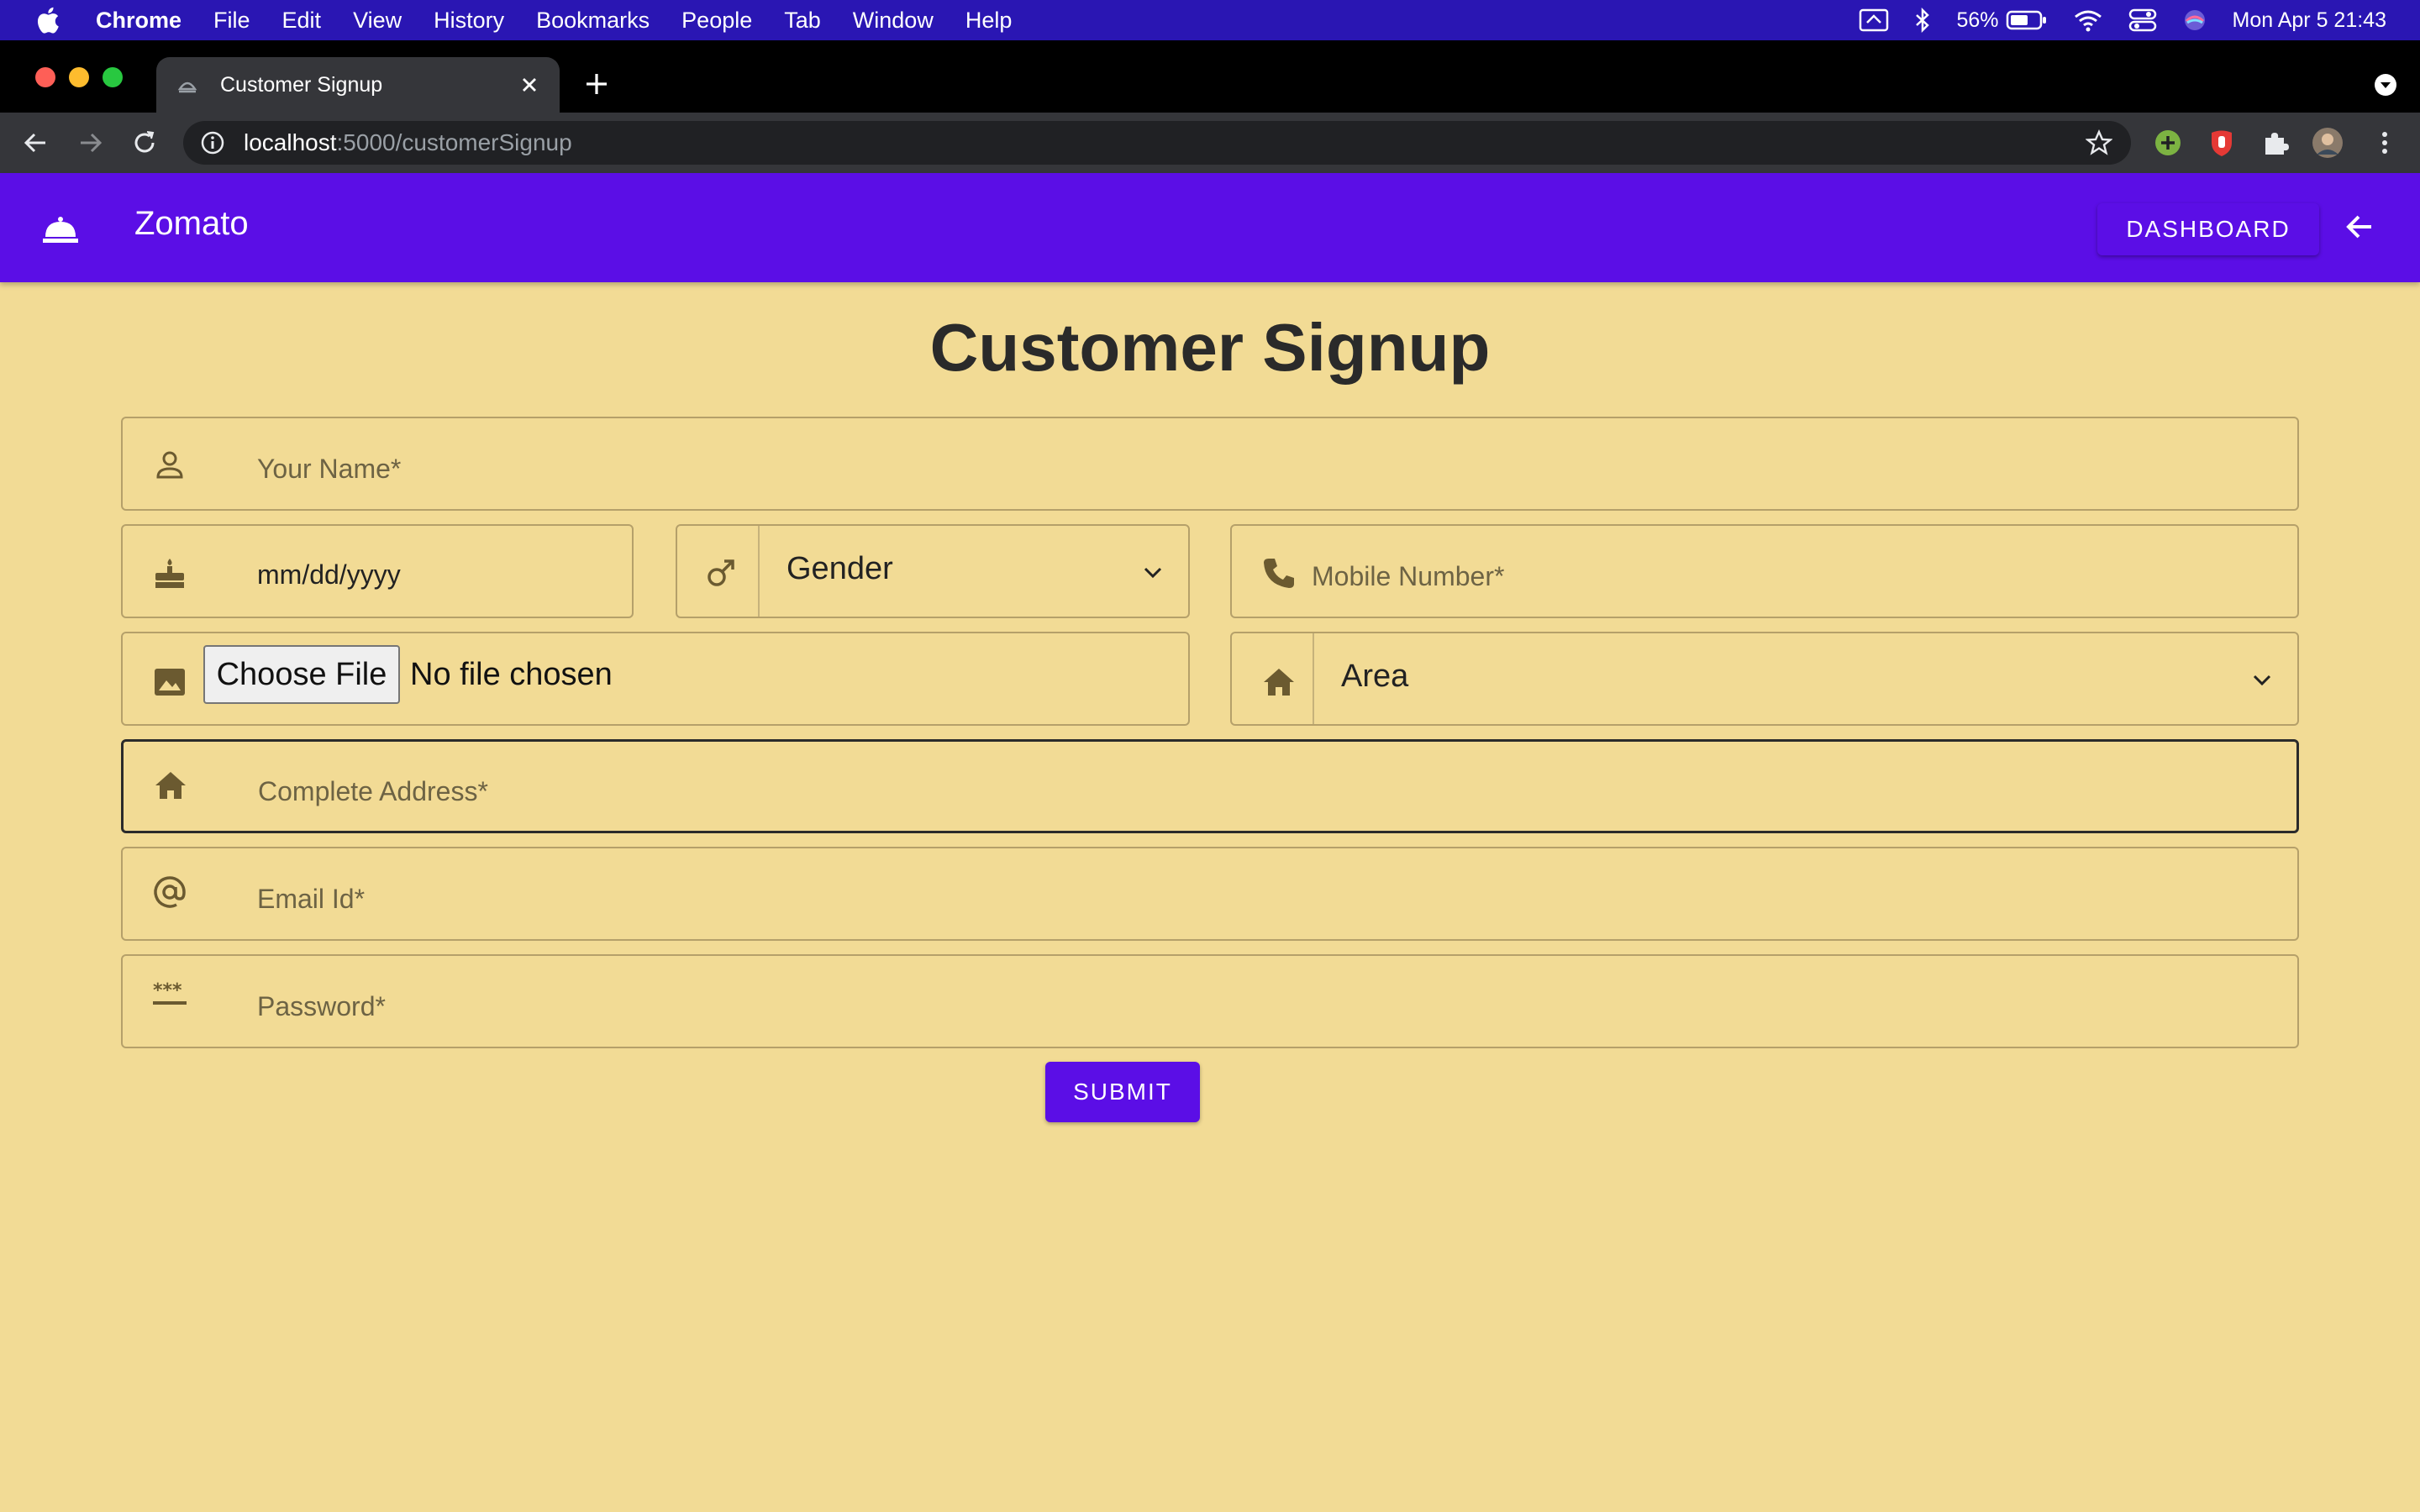  What do you see at coordinates (47, 20) in the screenshot?
I see `apple-icon` at bounding box center [47, 20].